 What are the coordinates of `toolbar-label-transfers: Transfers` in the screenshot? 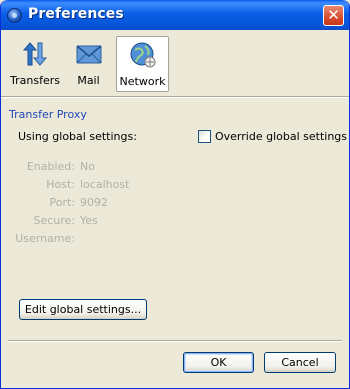 It's located at (35, 80).